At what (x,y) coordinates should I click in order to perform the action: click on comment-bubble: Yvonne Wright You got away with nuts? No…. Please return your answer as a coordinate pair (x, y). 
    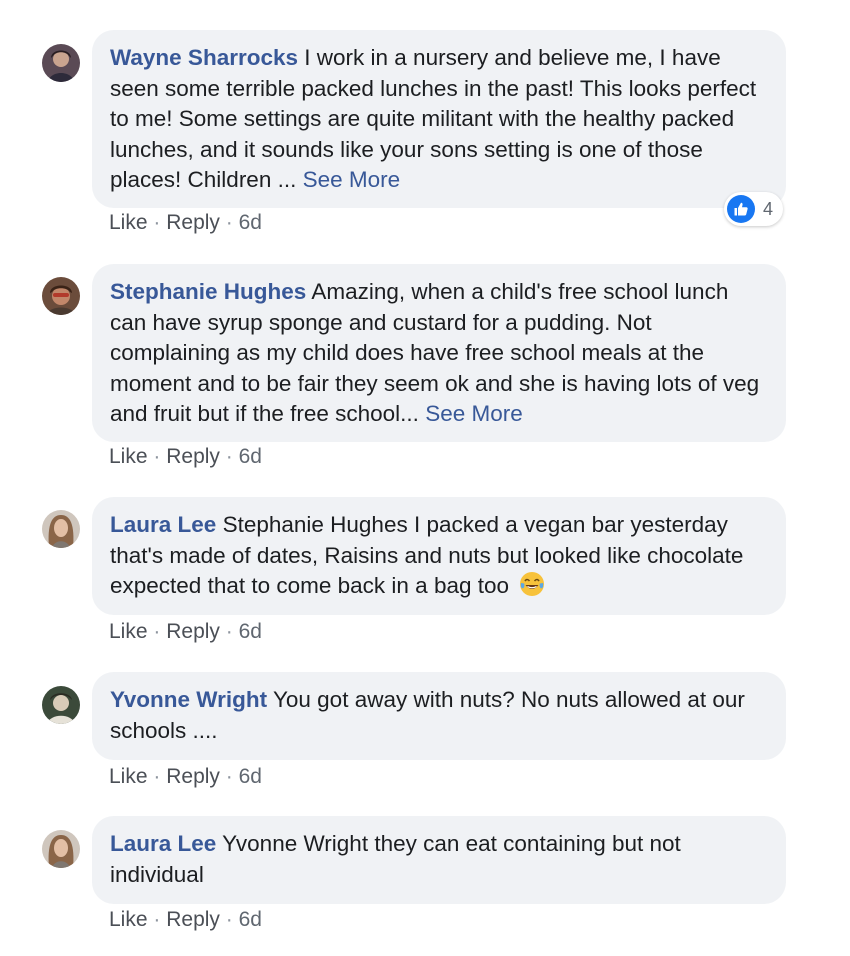
    Looking at the image, I should click on (439, 716).